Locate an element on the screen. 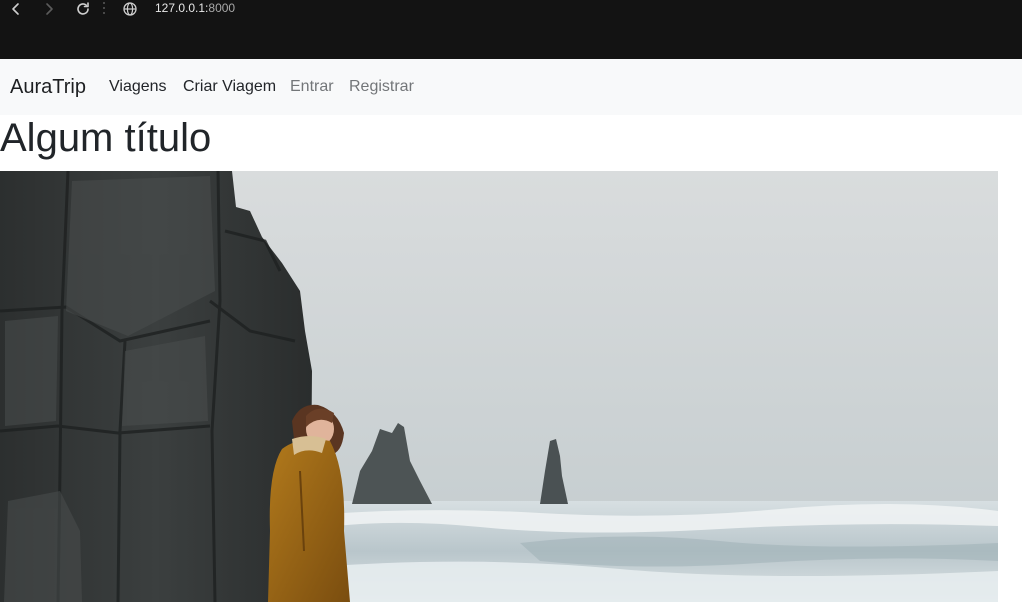 Image resolution: width=1022 pixels, height=602 pixels. url-host: 127.0.0.1: is located at coordinates (182, 8).